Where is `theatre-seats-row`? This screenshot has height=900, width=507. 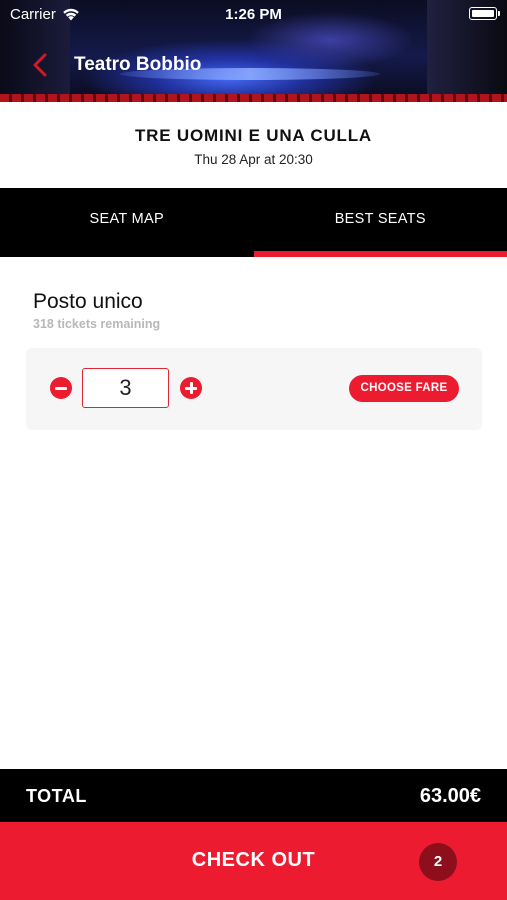
theatre-seats-row is located at coordinates (253, 98).